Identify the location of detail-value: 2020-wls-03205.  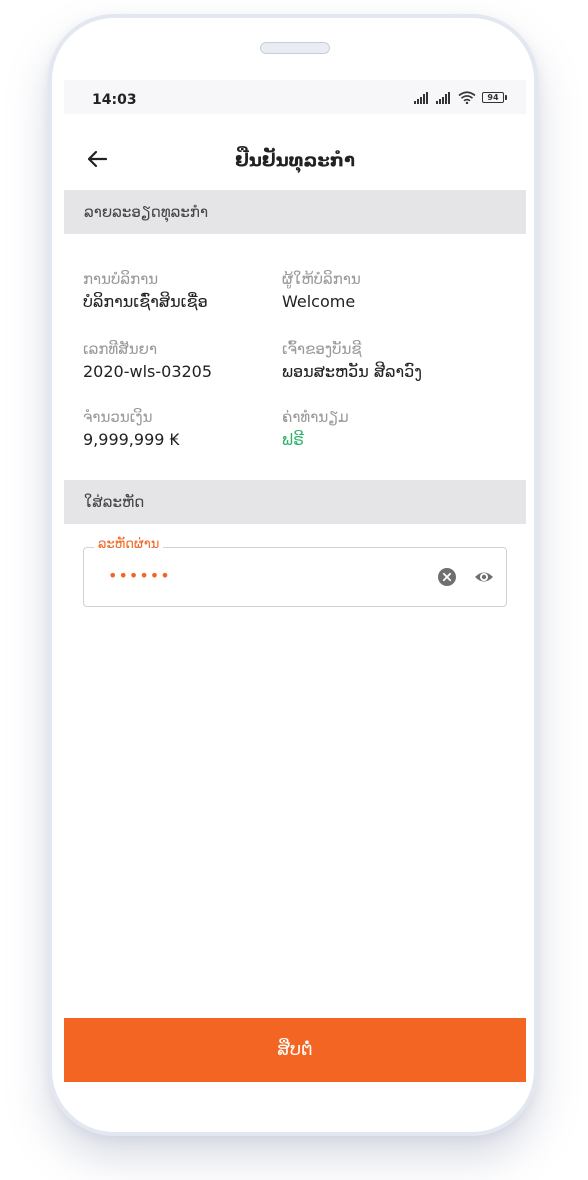
(148, 371).